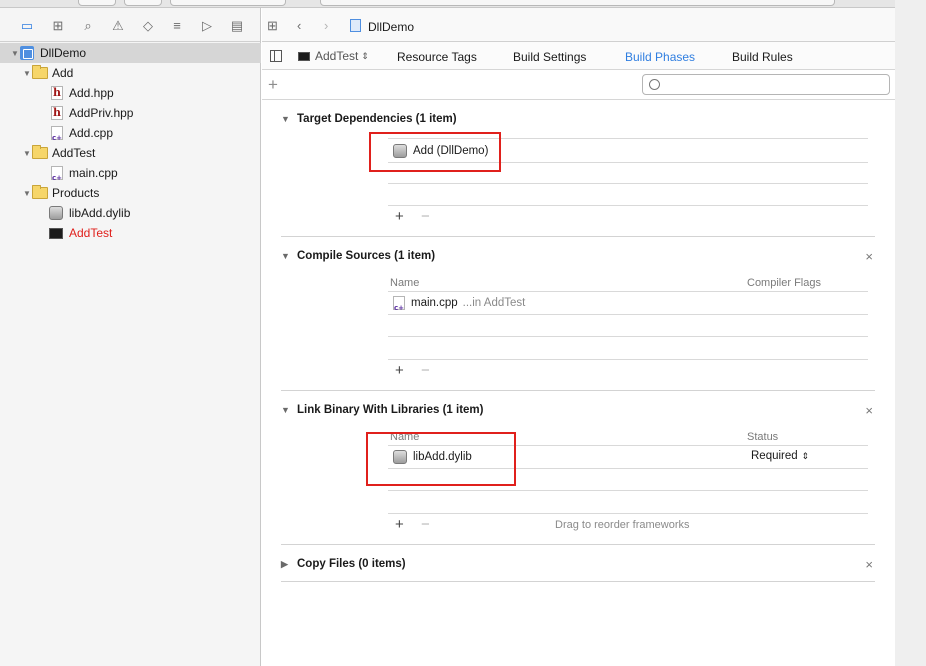  Describe the element at coordinates (299, 25) in the screenshot. I see `back-arrow-icon: ‹` at that location.